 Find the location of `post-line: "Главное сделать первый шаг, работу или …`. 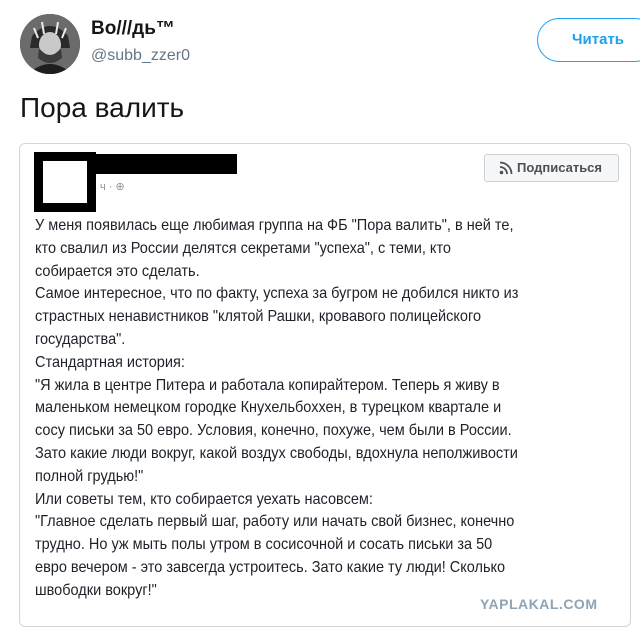

post-line: "Главное сделать первый шаг, работу или … is located at coordinates (275, 522).